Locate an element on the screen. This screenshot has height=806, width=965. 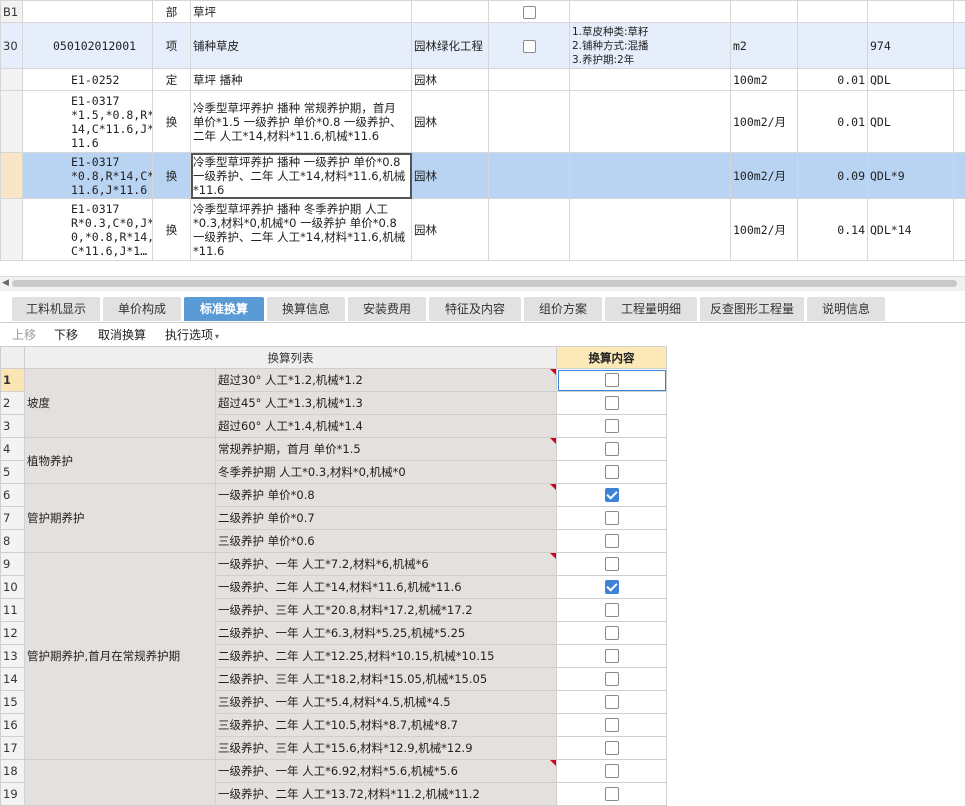
tab-7: 工程量明细 is located at coordinates (651, 309).